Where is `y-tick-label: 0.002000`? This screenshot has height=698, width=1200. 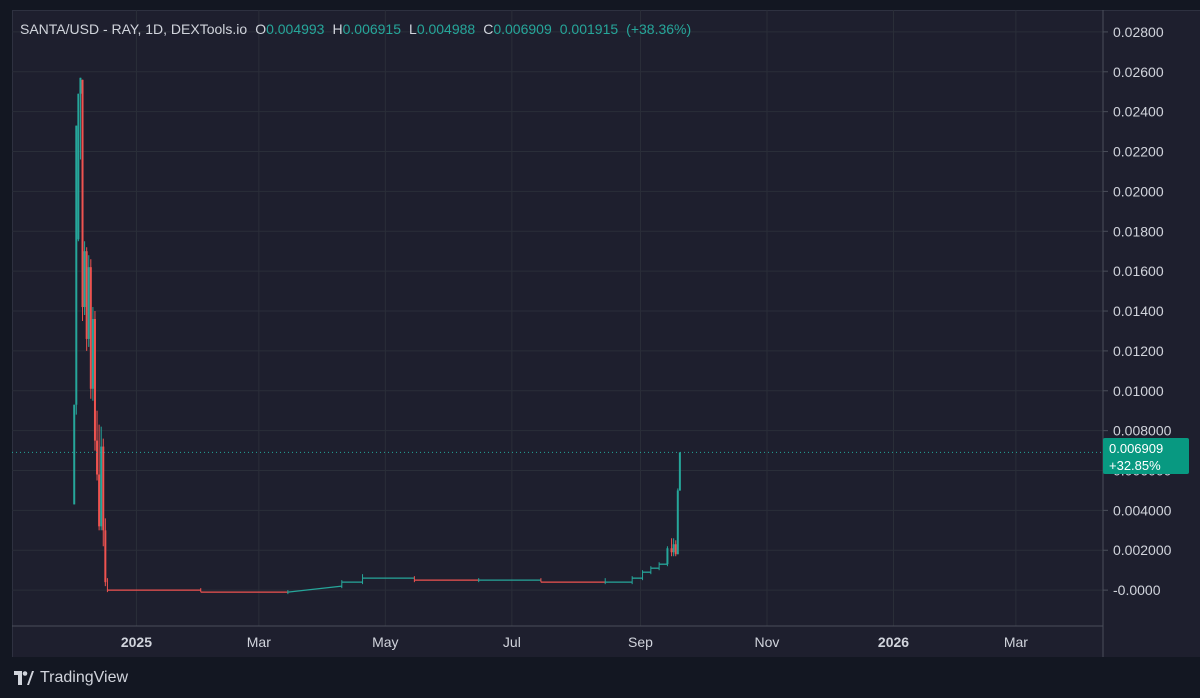
y-tick-label: 0.002000 is located at coordinates (1142, 550).